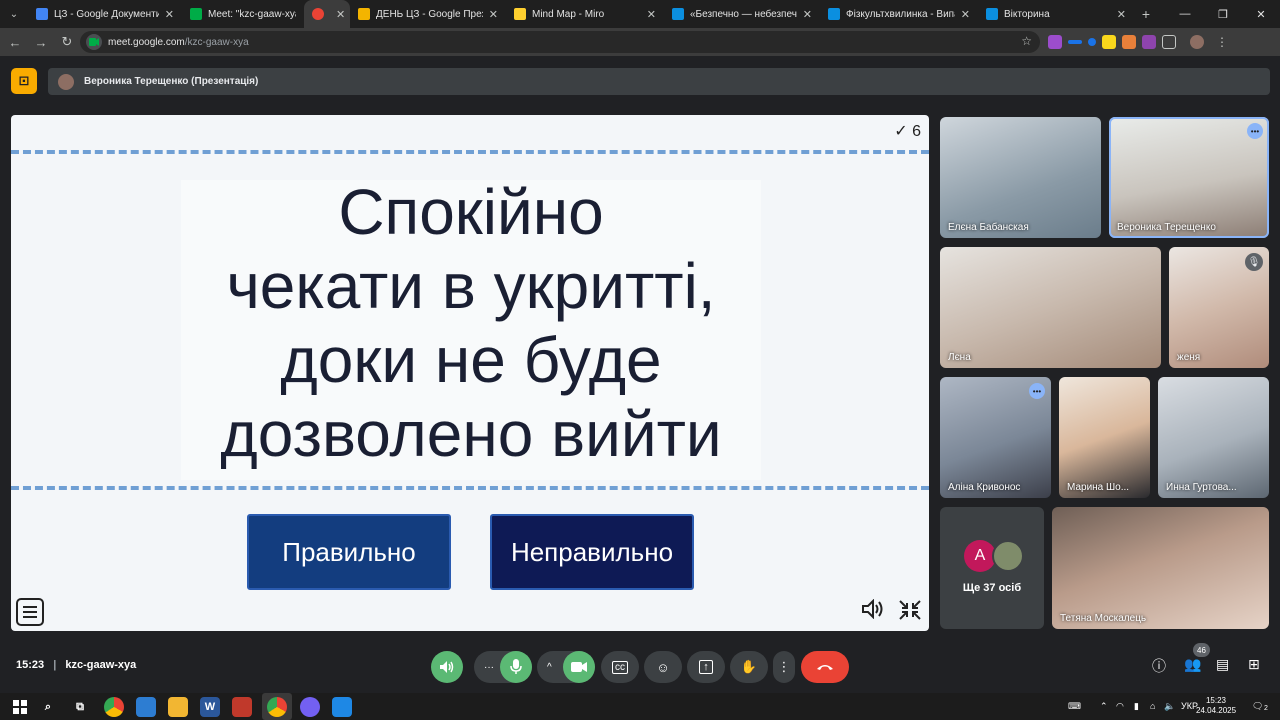  Describe the element at coordinates (899, 14) in the screenshot. I see `tab-wordwall-2: Фізкультхвилинка - Випадкові ✕` at that location.